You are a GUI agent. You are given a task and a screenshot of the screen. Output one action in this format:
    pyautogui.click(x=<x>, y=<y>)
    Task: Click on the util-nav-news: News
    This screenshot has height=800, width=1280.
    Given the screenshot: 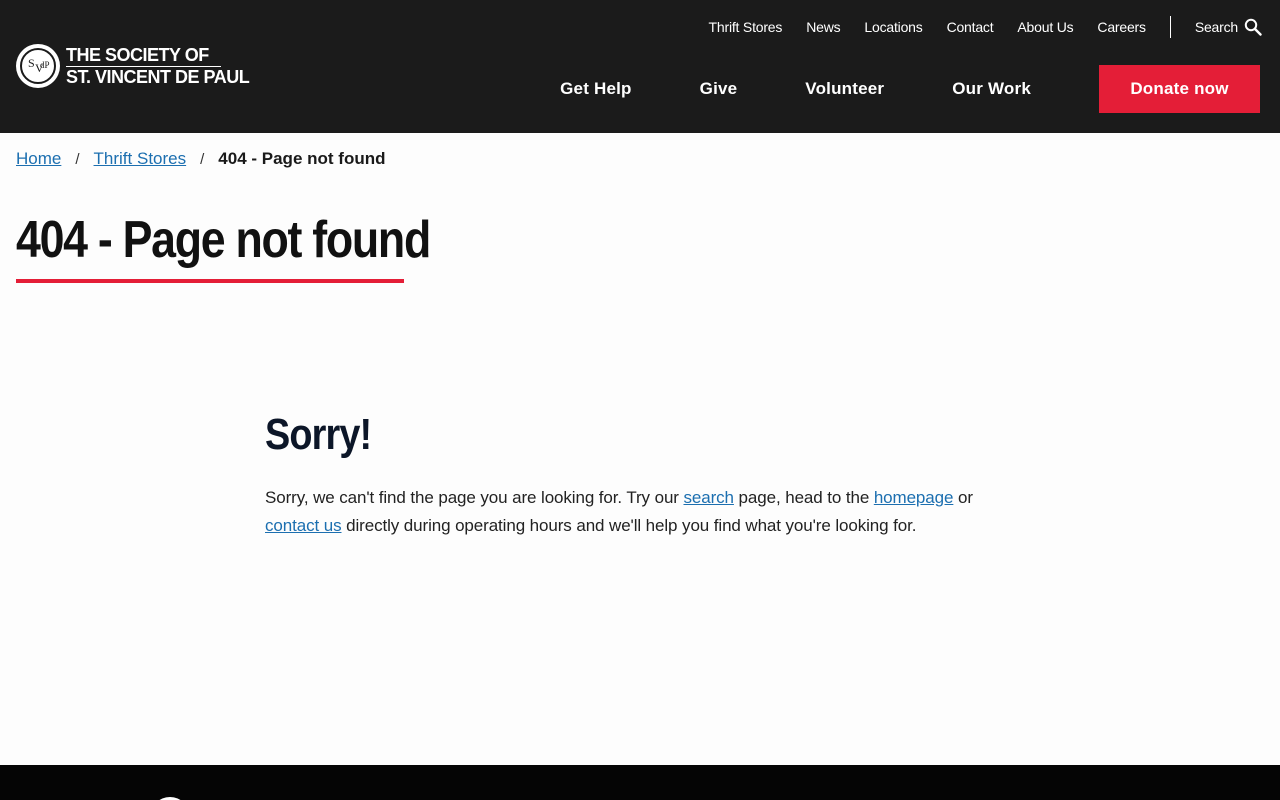 What is the action you would take?
    pyautogui.click(x=823, y=27)
    